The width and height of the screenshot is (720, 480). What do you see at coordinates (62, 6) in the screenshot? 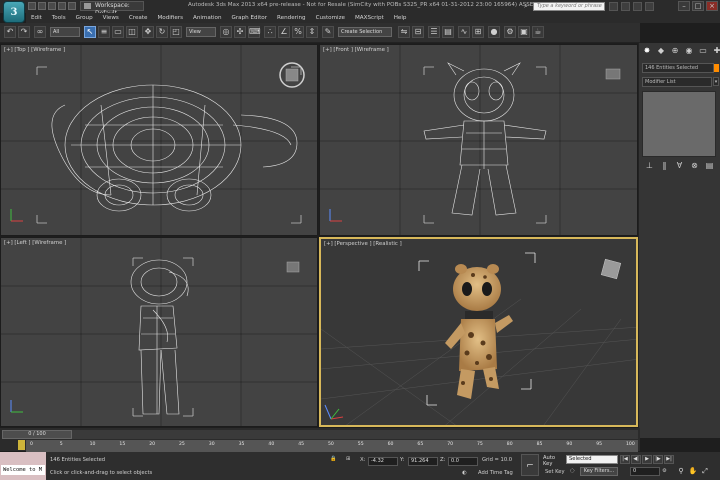
I see `undo-quick-icon` at bounding box center [62, 6].